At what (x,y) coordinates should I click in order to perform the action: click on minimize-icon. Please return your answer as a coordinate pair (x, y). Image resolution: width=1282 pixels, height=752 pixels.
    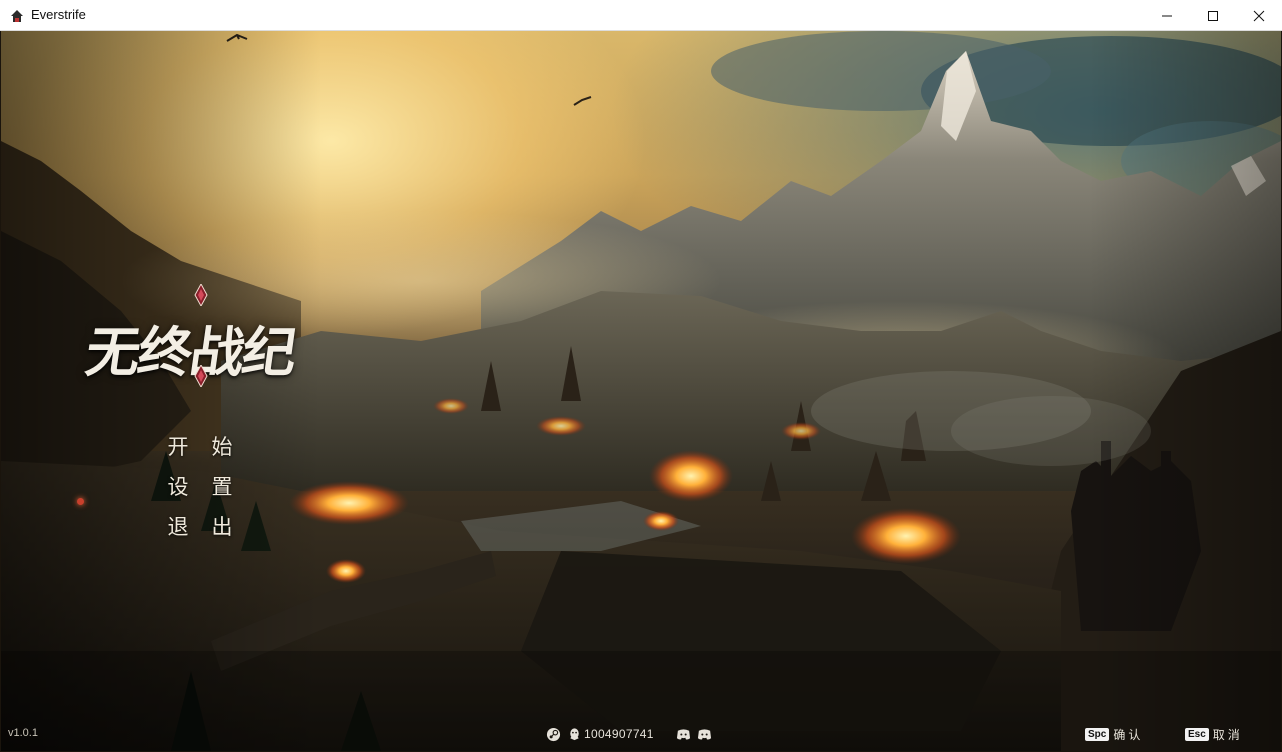
    Looking at the image, I should click on (1167, 15).